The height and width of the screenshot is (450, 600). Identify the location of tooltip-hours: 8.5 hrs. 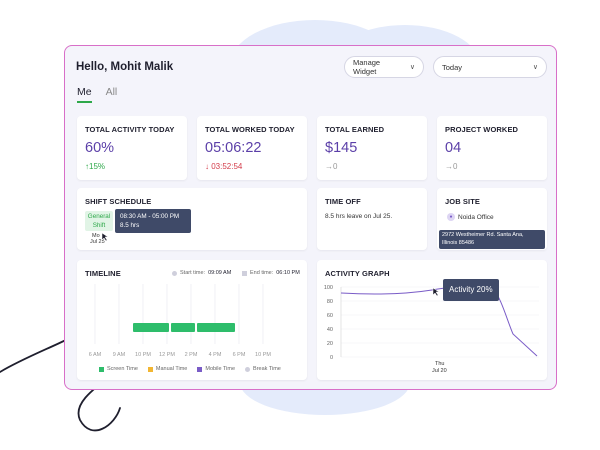
(130, 226).